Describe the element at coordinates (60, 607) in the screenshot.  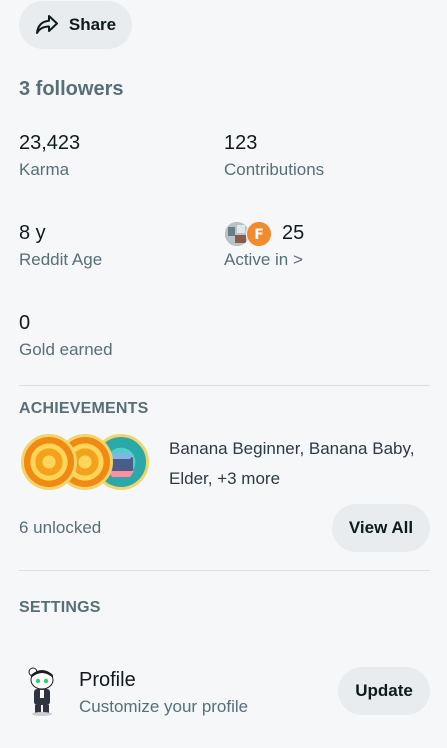
I see `settings-heading: SETTINGS` at that location.